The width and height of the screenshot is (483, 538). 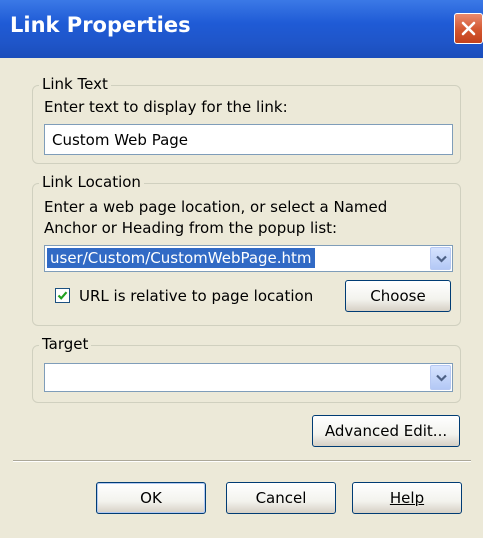 I want to click on relative-url-label: URL is relative to page location, so click(x=196, y=296).